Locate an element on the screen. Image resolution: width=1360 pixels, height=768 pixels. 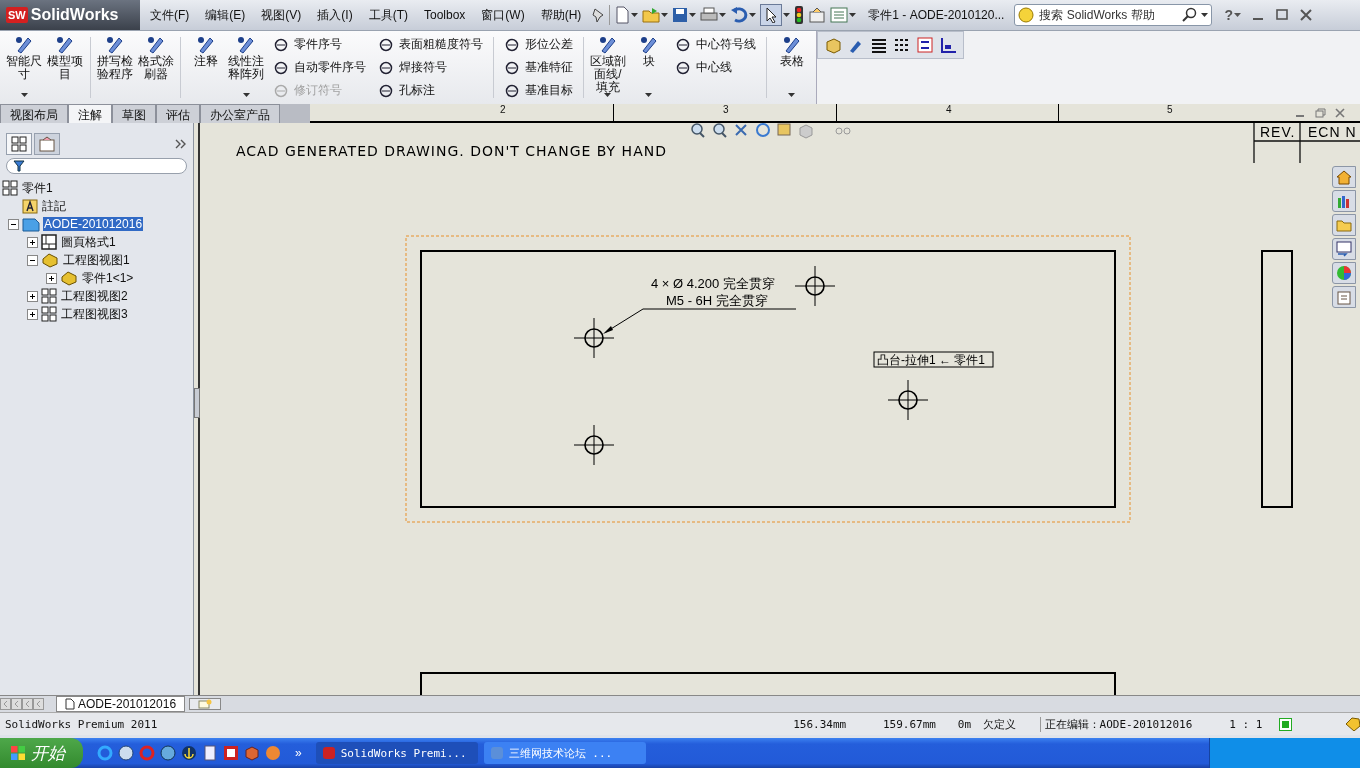
app-logo: SW SolidWorks is located at coordinates (70, 15).